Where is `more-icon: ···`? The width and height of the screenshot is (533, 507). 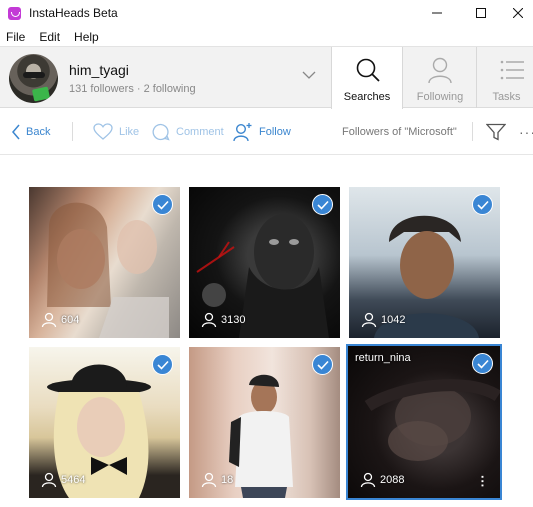 more-icon: ··· is located at coordinates (526, 131).